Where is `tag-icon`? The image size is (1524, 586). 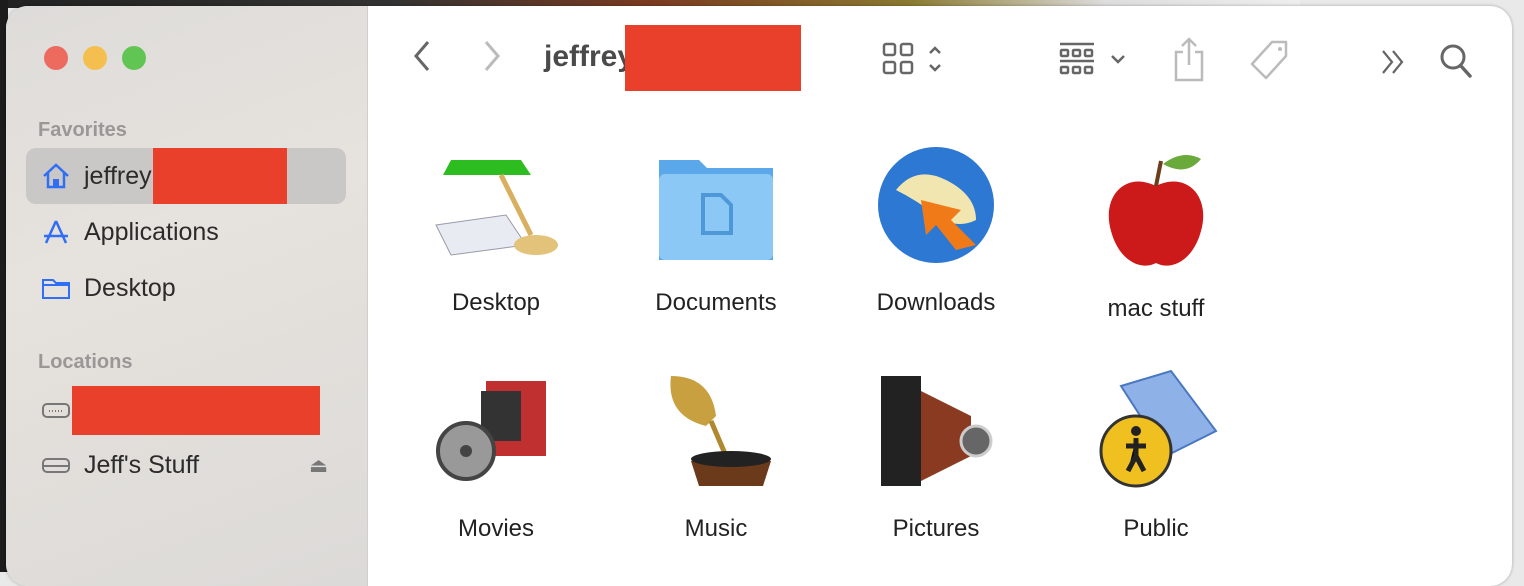
tag-icon is located at coordinates (1269, 60).